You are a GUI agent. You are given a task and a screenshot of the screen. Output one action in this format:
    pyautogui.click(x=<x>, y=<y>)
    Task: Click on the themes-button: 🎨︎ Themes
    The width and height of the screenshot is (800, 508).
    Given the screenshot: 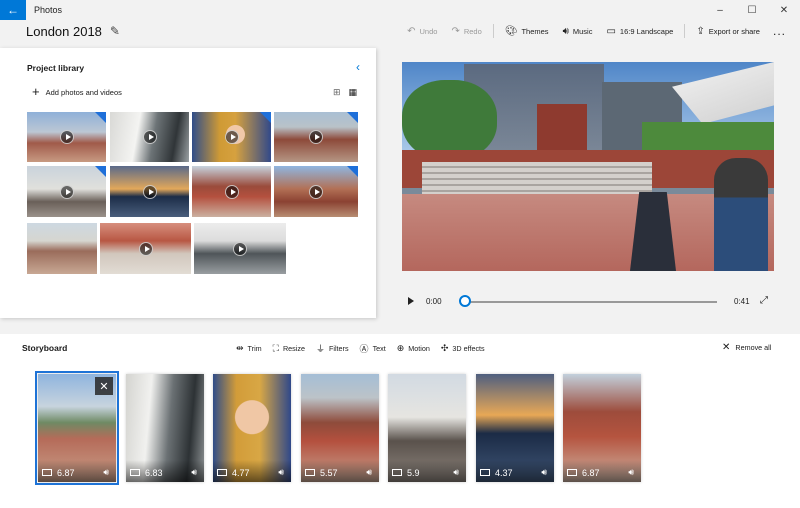 What is the action you would take?
    pyautogui.click(x=527, y=31)
    